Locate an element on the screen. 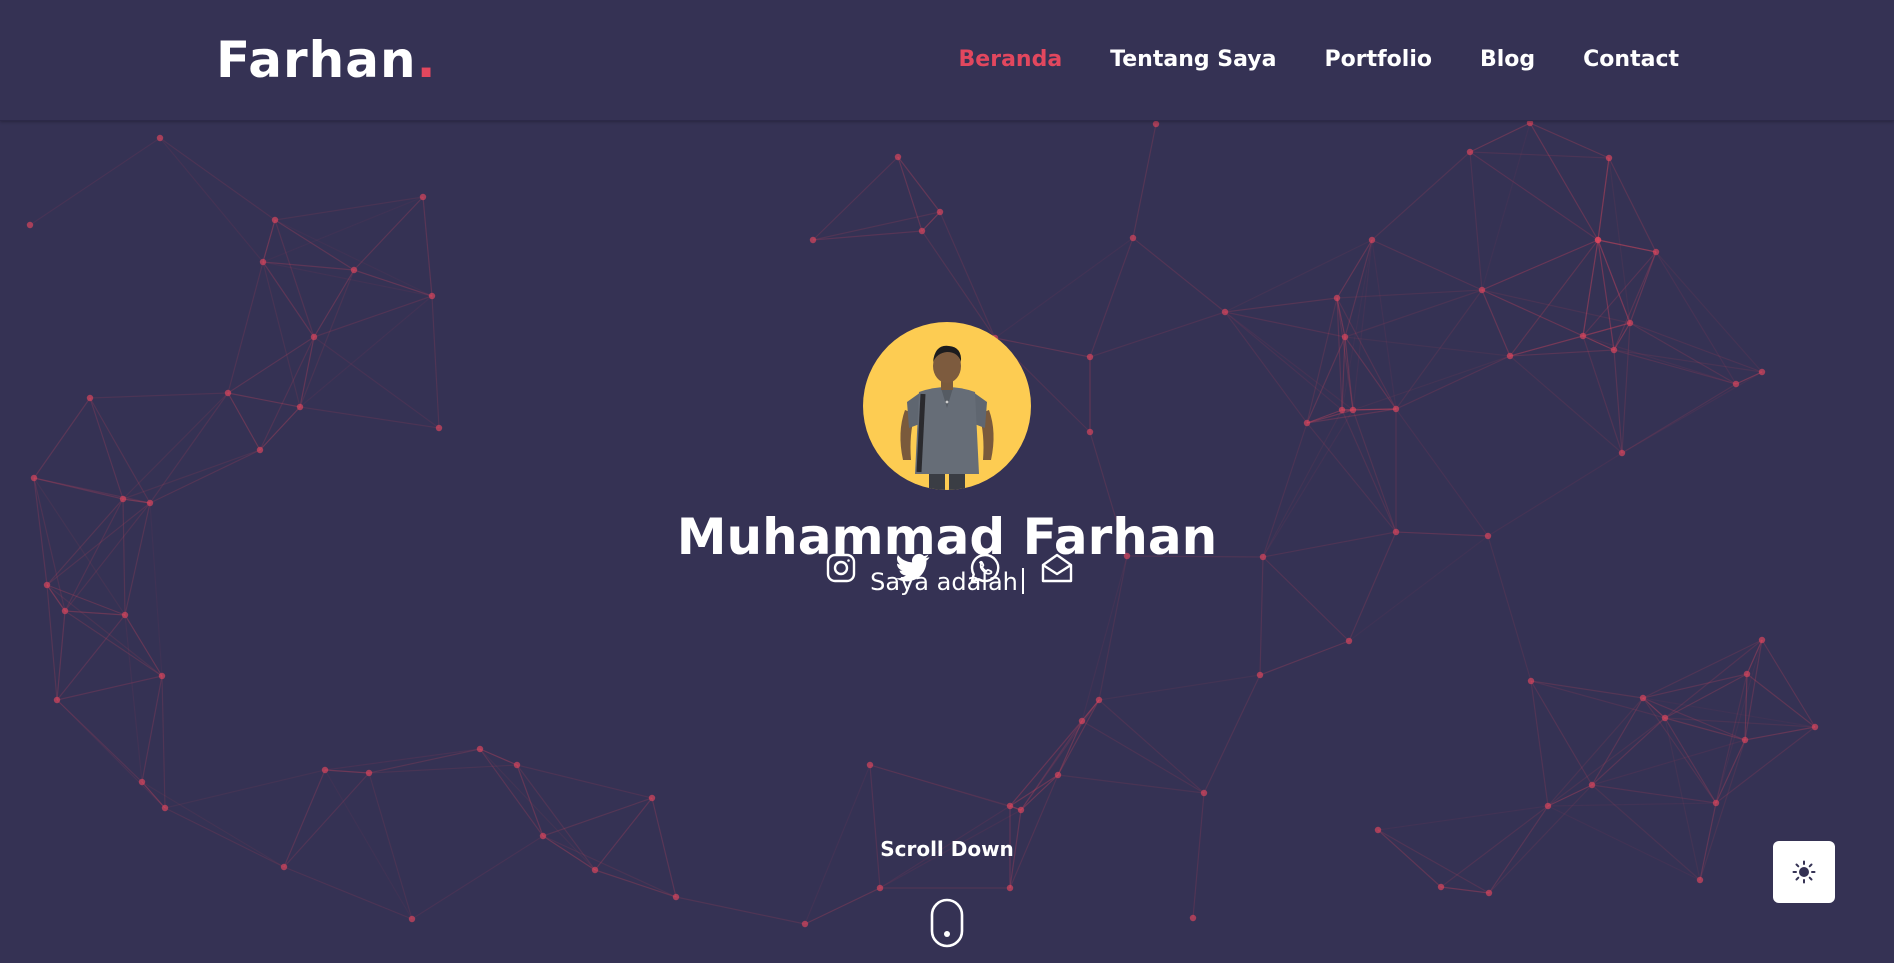  sun-icon is located at coordinates (1804, 872).